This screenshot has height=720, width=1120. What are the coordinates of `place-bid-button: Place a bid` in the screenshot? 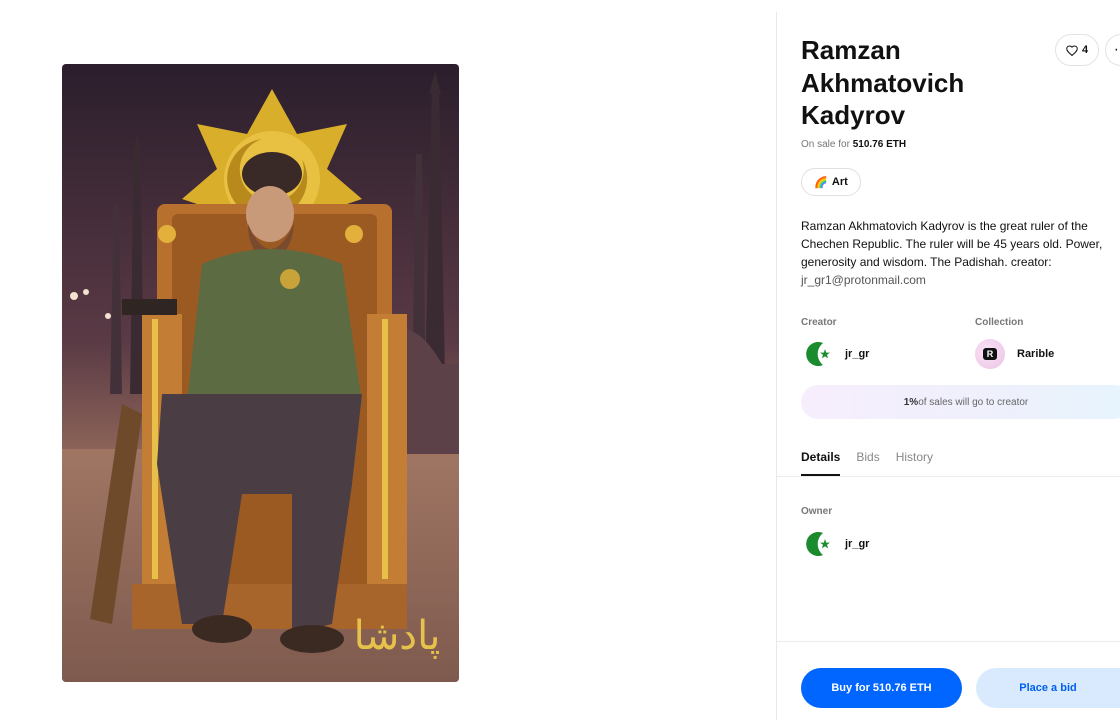 It's located at (1048, 688).